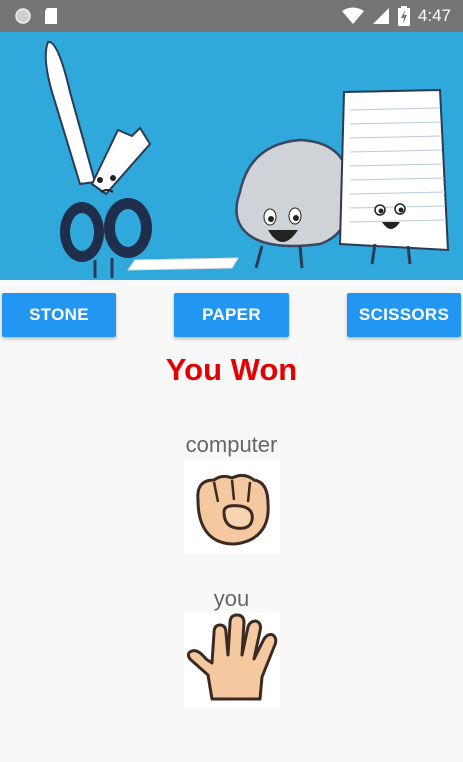 The height and width of the screenshot is (762, 463). Describe the element at coordinates (231, 369) in the screenshot. I see `result-text: You Won` at that location.